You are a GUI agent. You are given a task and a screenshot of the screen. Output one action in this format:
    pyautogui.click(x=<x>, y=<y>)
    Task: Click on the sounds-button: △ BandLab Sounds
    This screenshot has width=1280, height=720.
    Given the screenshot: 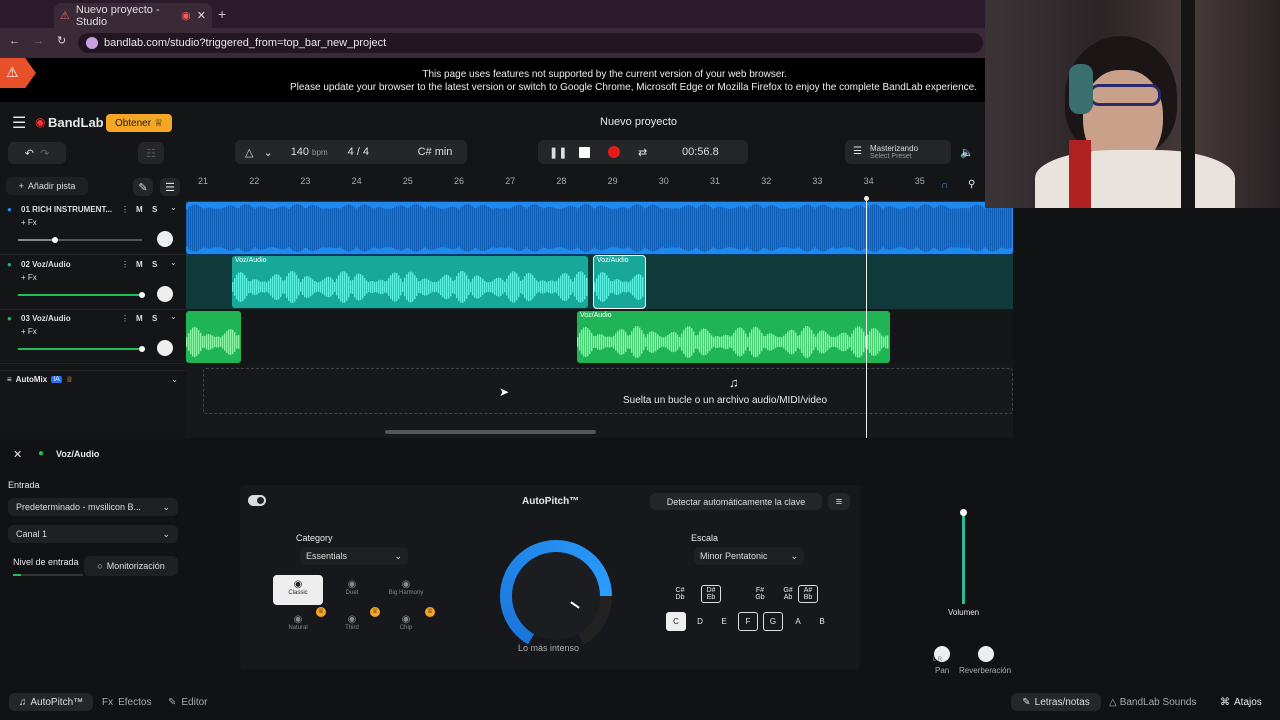 What is the action you would take?
    pyautogui.click(x=1152, y=702)
    